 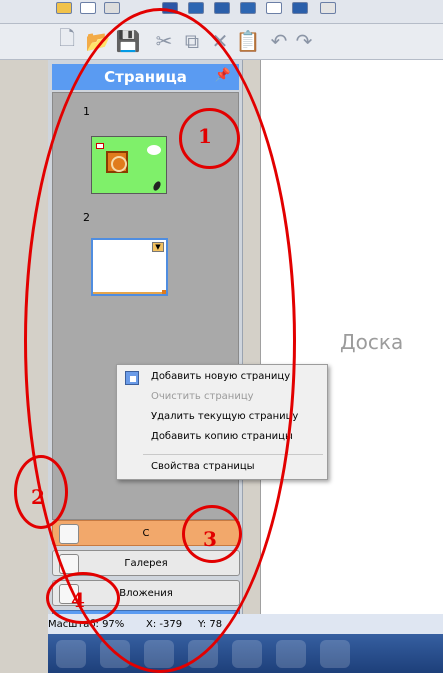 I want to click on undo-icon: ↶, so click(x=279, y=41).